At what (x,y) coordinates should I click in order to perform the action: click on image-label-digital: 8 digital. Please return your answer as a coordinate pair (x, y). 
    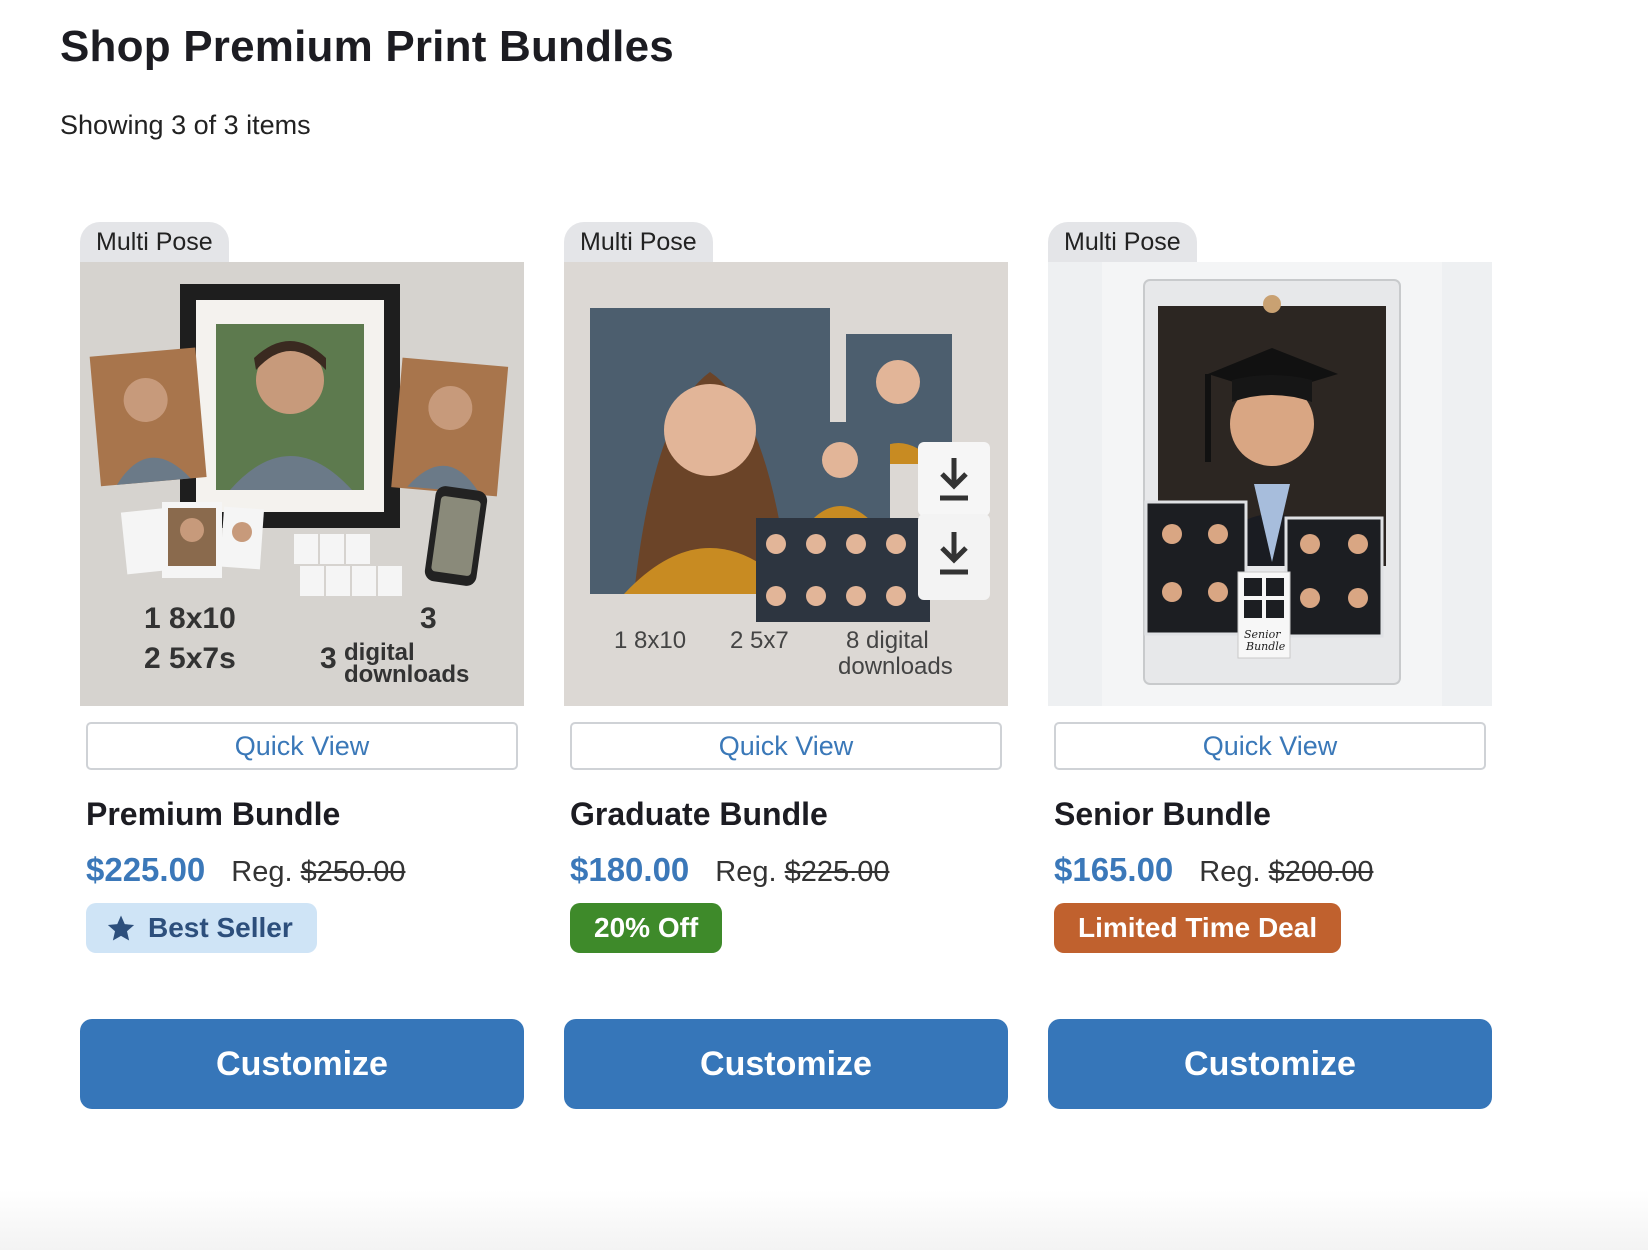
    Looking at the image, I should click on (887, 640).